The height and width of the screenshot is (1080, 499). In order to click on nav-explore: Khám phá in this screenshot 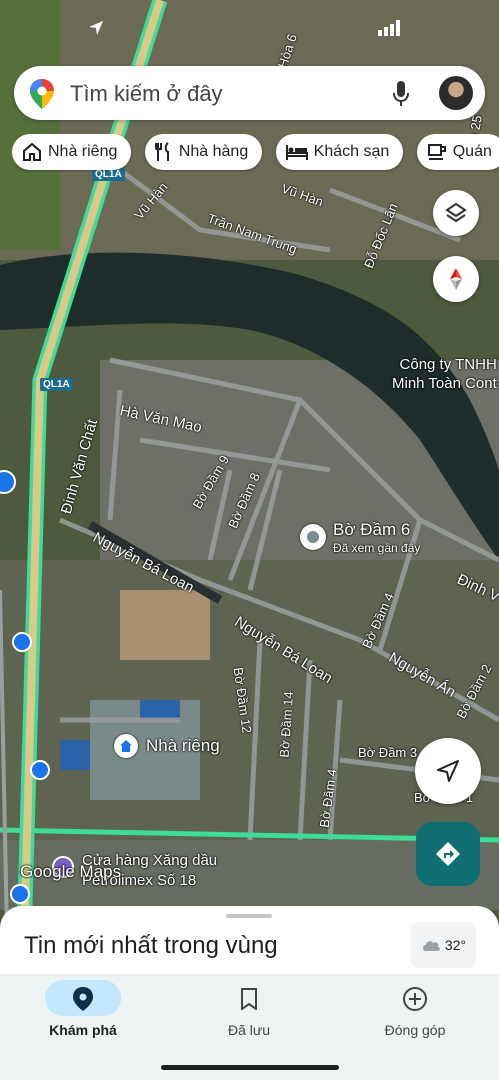, I will do `click(83, 1009)`.